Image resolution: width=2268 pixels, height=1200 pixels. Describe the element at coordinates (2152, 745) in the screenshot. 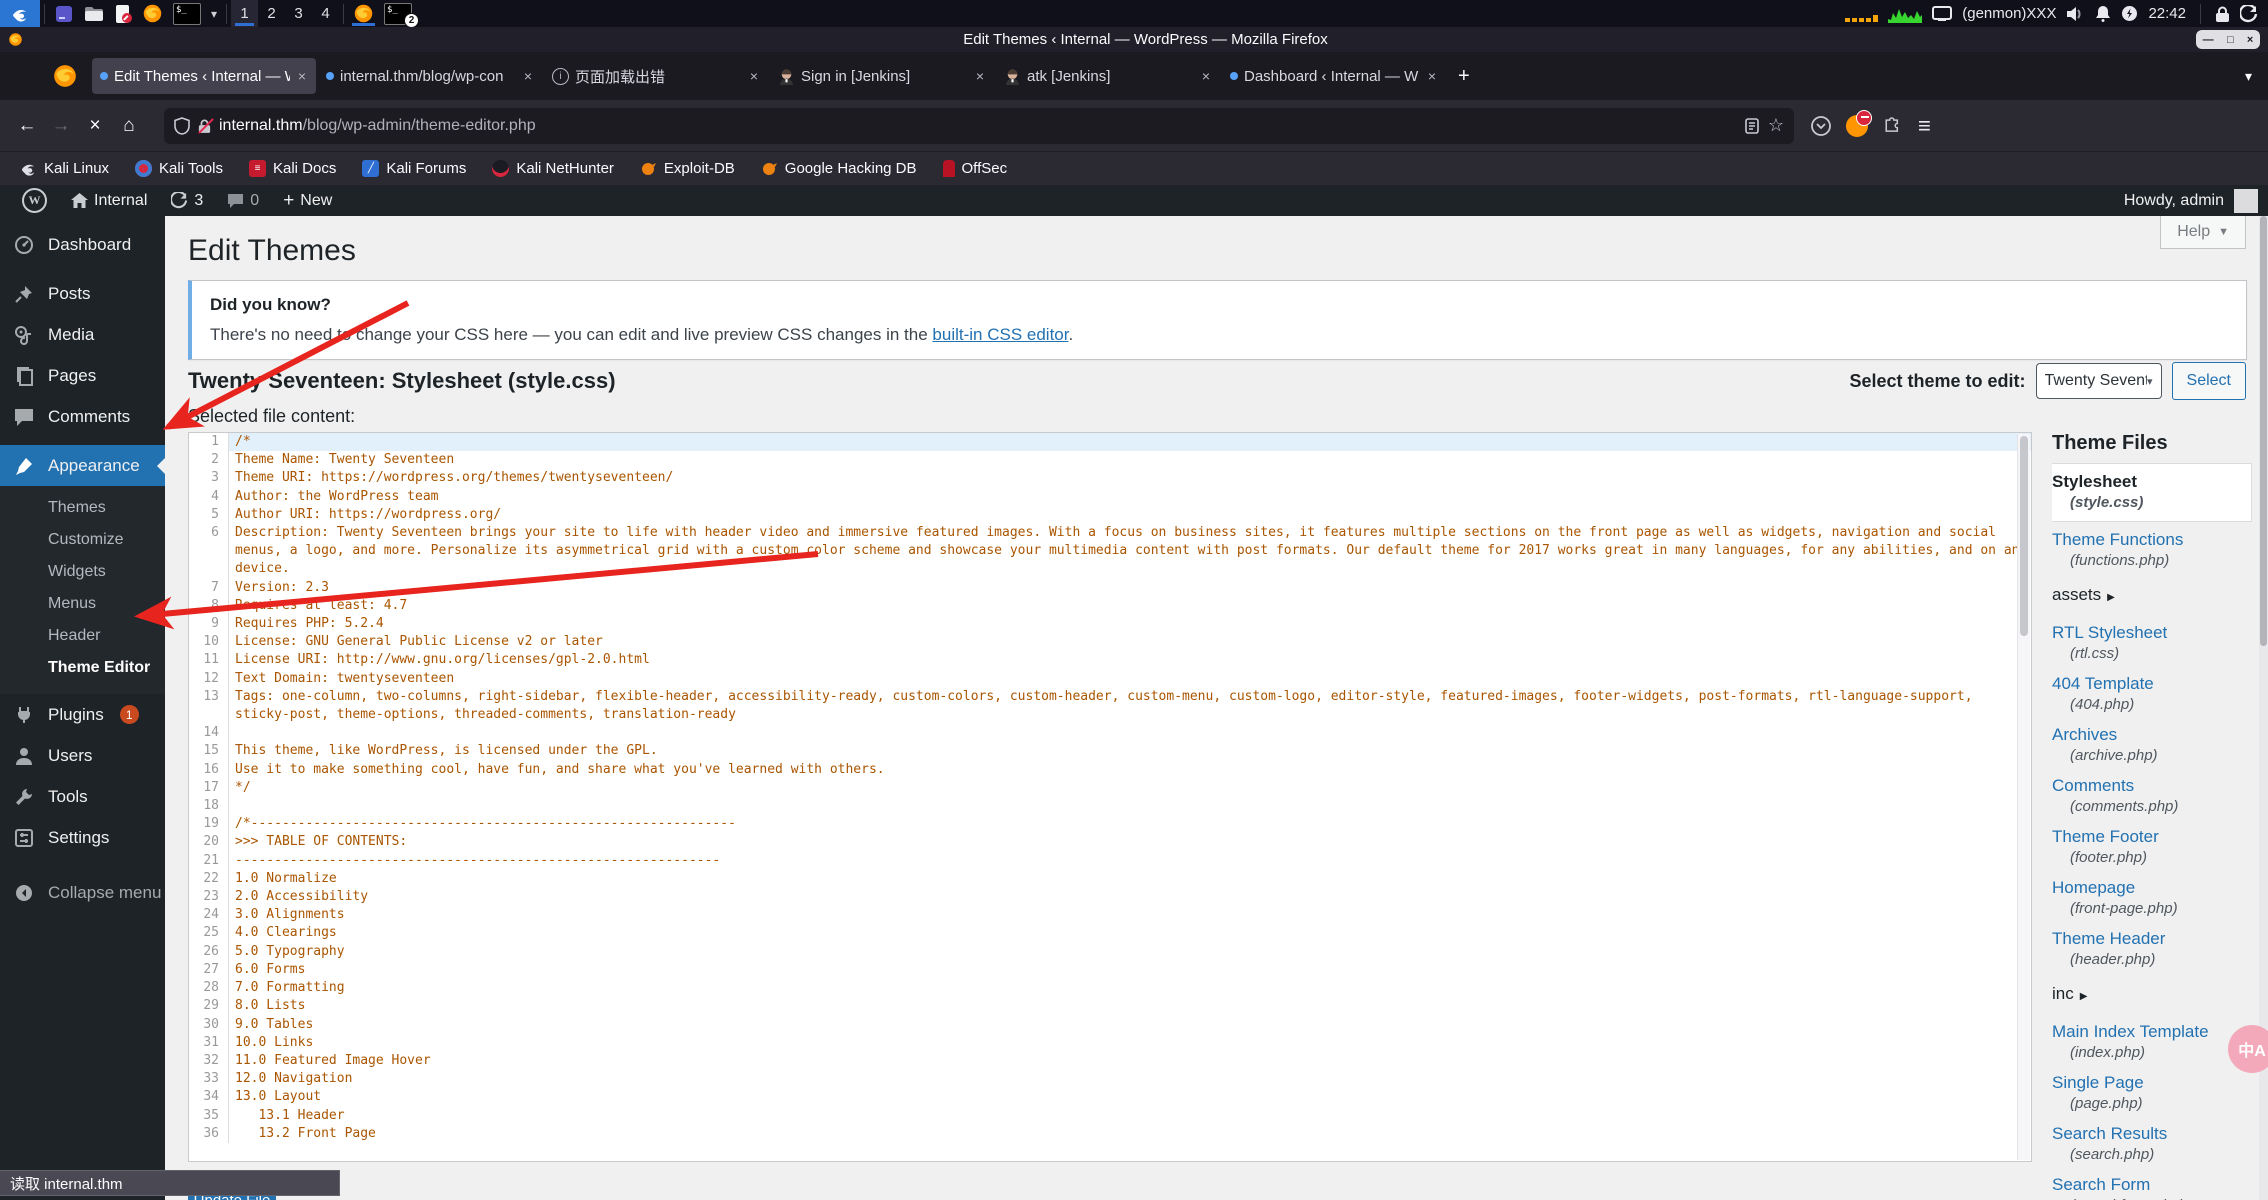

I see `theme-file-item: Archives▶ (archive.php)` at that location.